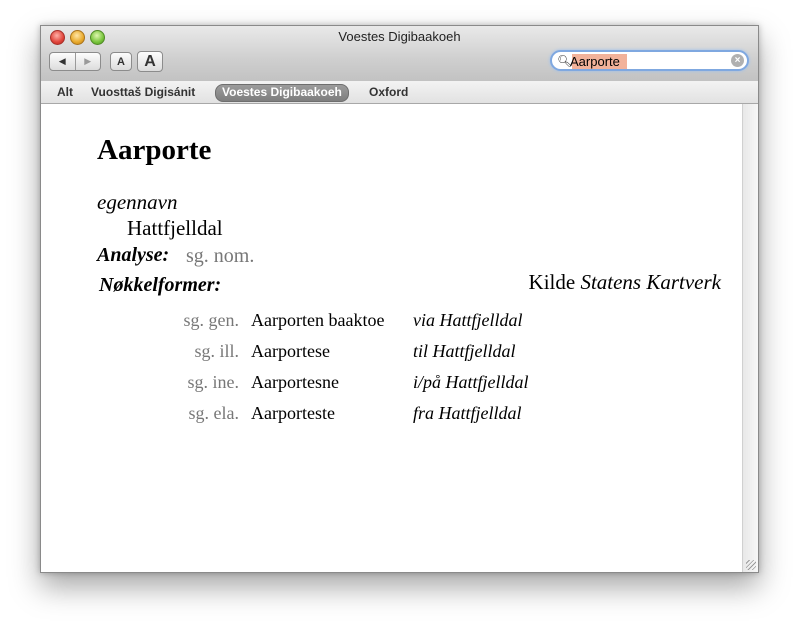 The height and width of the screenshot is (626, 797). I want to click on tab-oxford: Oxford, so click(388, 92).